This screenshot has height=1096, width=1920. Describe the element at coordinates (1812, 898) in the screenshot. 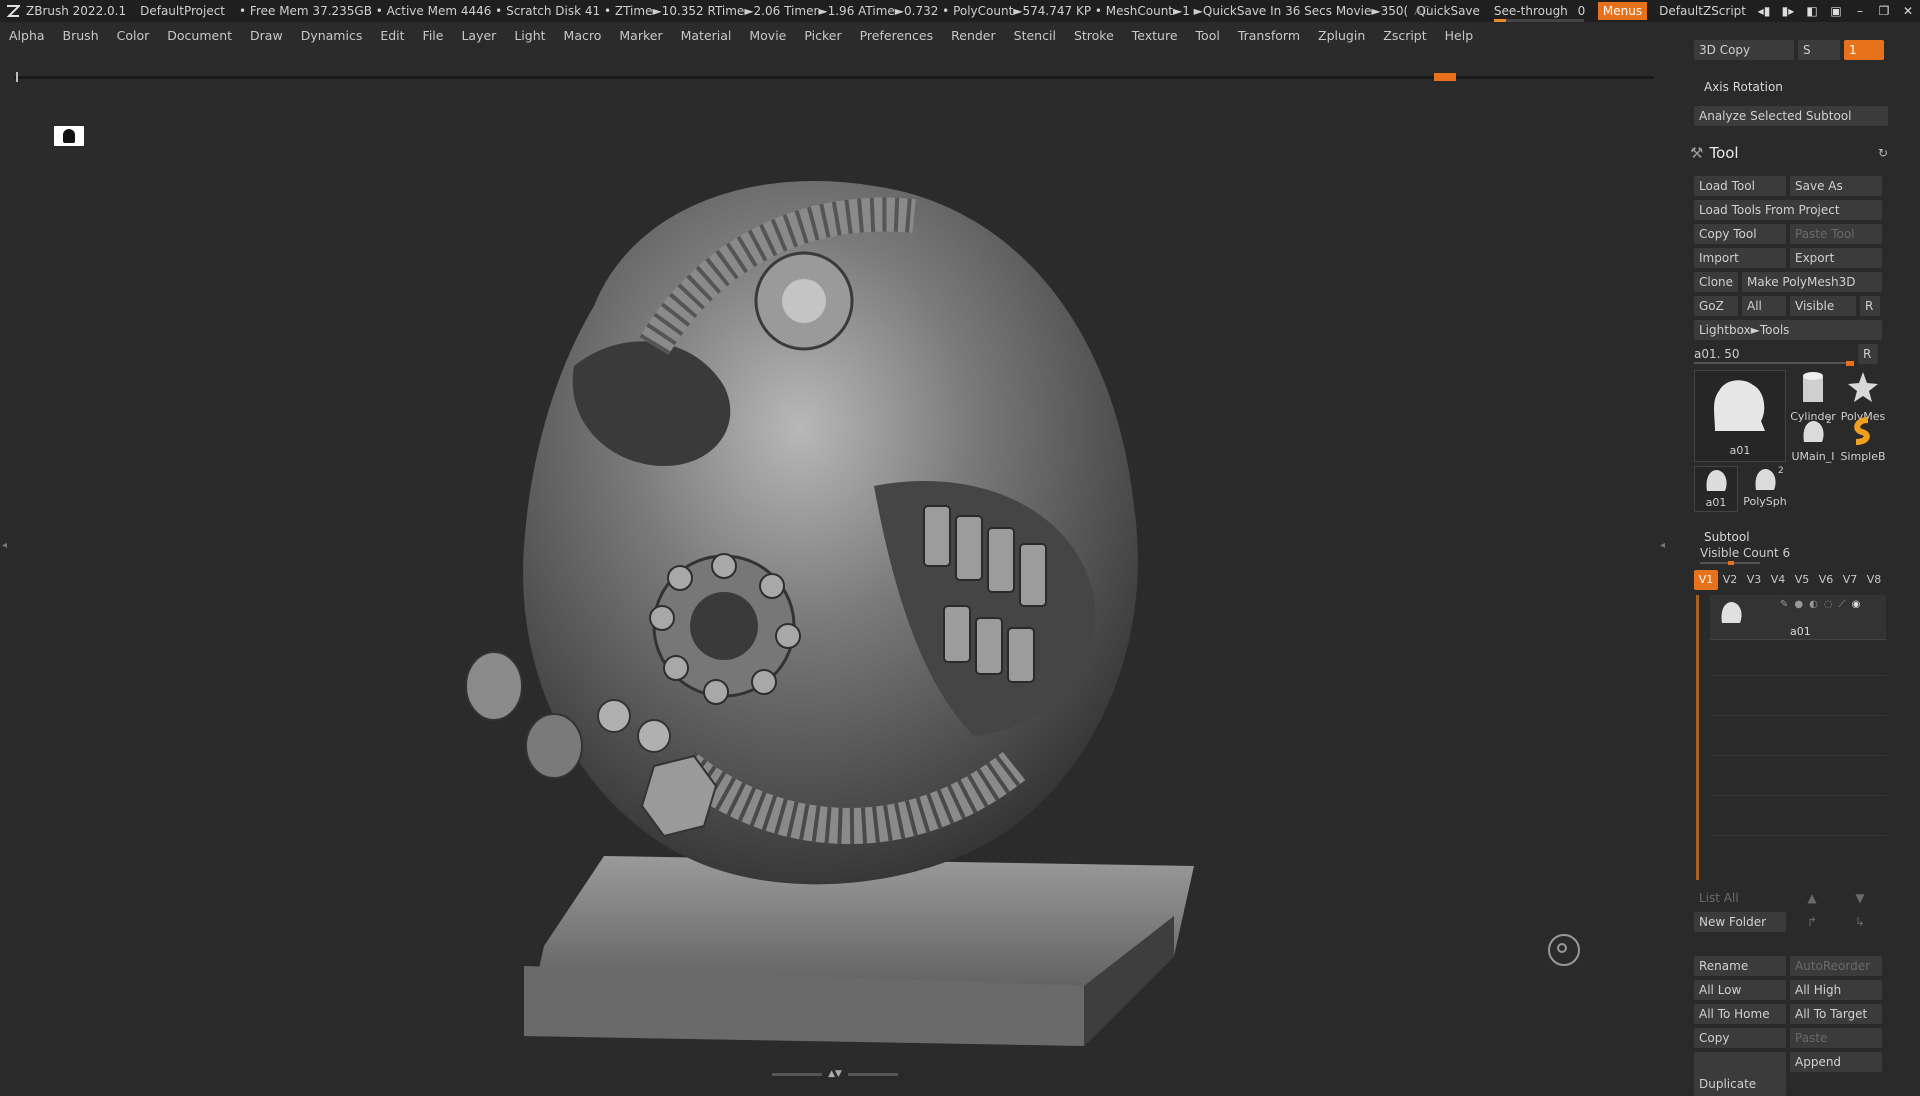

I see `move-up-icon: ▲` at that location.